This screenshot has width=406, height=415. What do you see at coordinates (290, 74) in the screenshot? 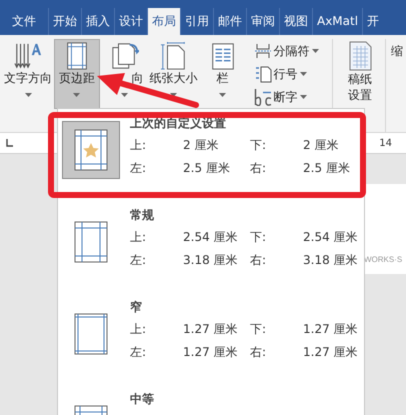
I see `ribbon-button: 行号` at bounding box center [290, 74].